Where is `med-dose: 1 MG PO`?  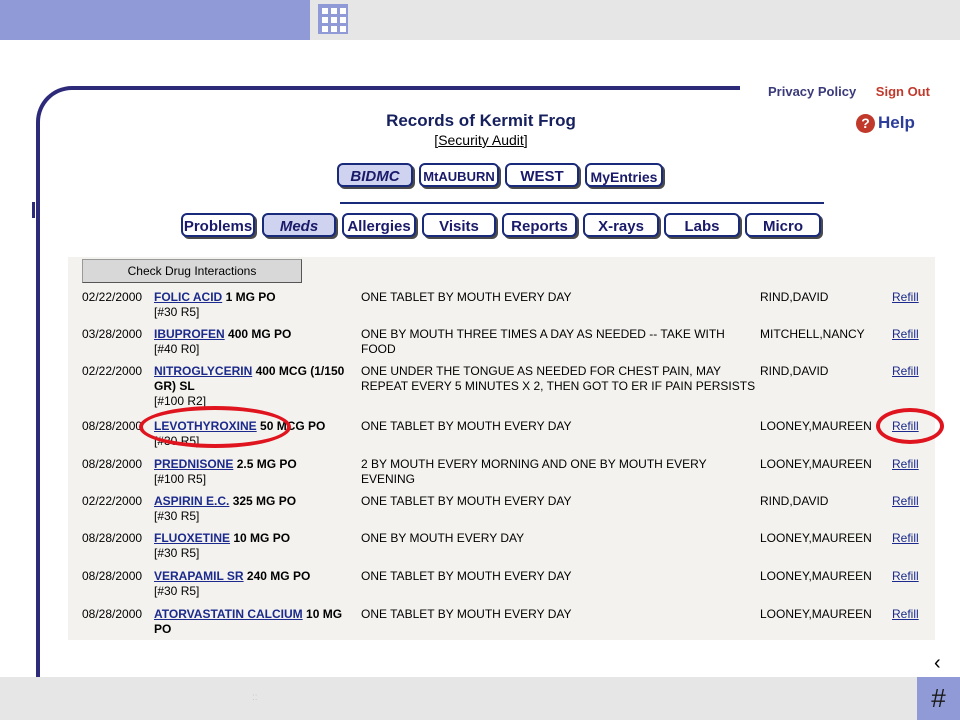 med-dose: 1 MG PO is located at coordinates (250, 297).